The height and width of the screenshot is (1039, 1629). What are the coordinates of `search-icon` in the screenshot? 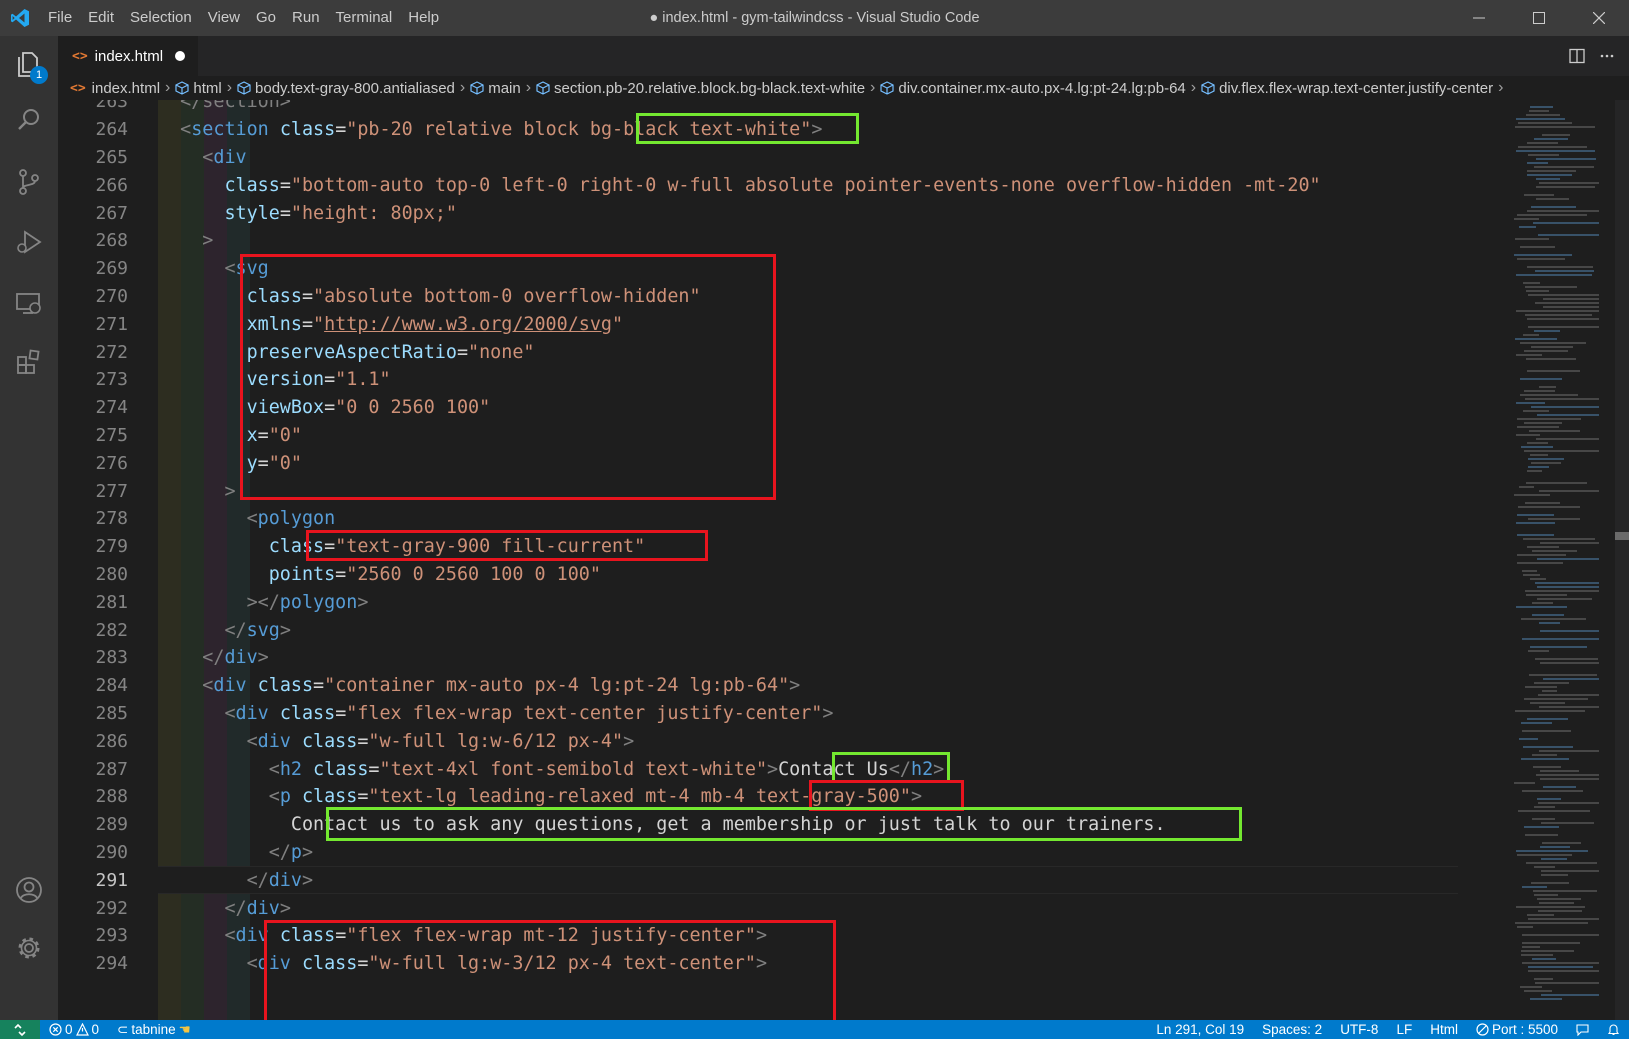 It's located at (28, 119).